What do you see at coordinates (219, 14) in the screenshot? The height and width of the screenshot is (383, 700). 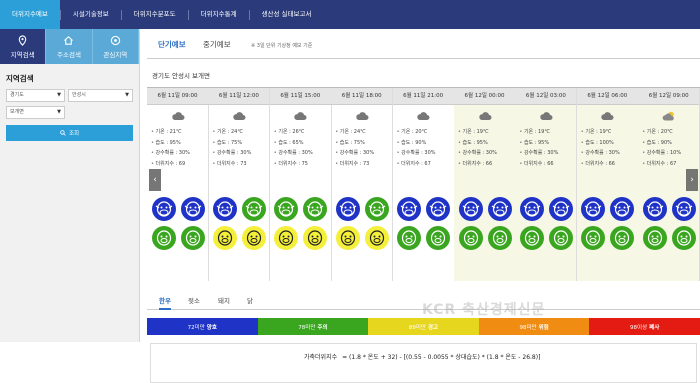 I see `nav-statistics: 더위지수통계` at bounding box center [219, 14].